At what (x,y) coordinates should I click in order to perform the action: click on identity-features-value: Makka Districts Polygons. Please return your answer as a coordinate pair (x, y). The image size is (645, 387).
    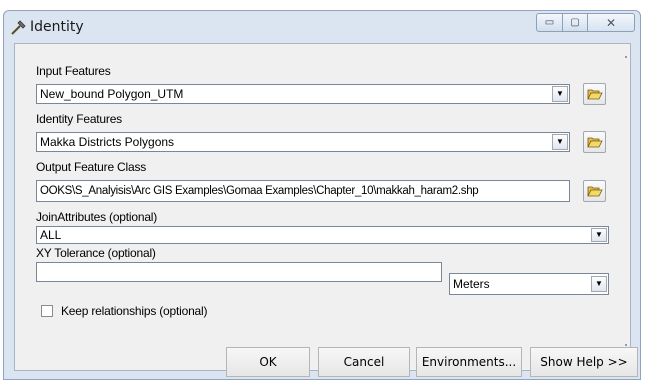
    Looking at the image, I should click on (107, 142).